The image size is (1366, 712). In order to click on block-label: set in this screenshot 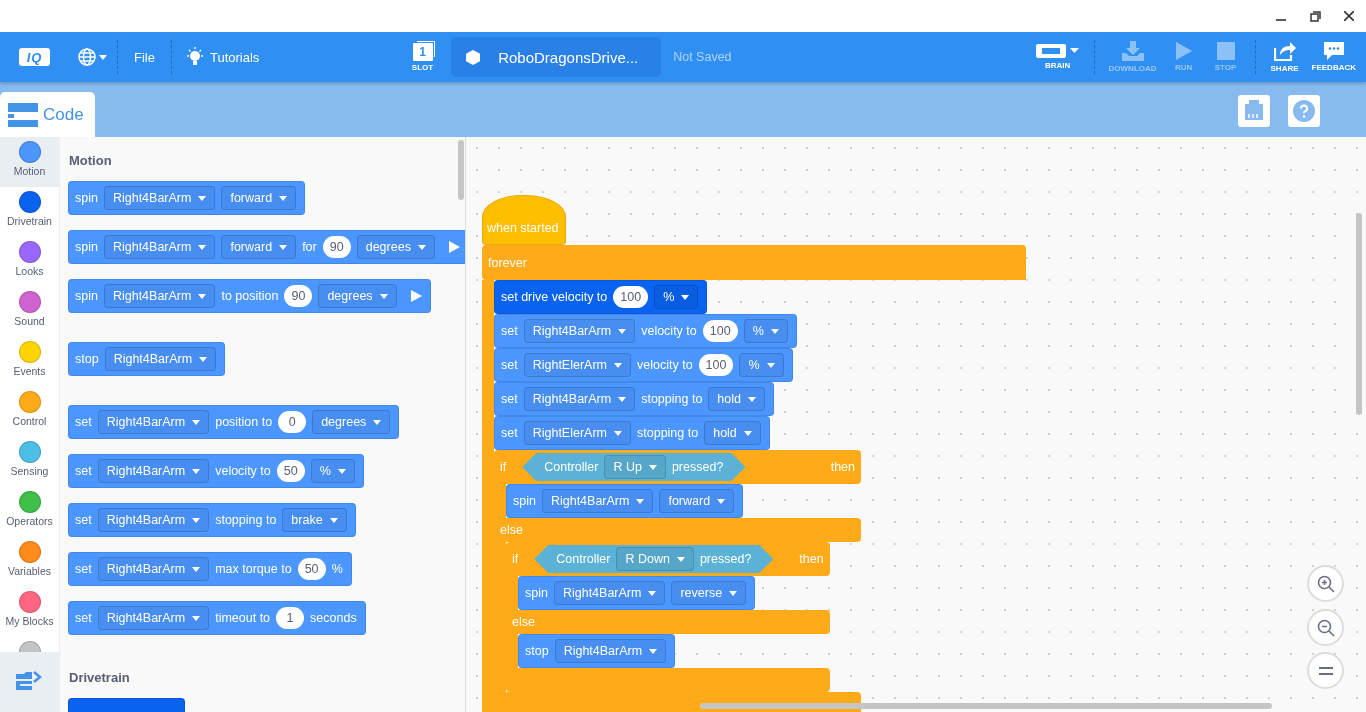, I will do `click(509, 399)`.